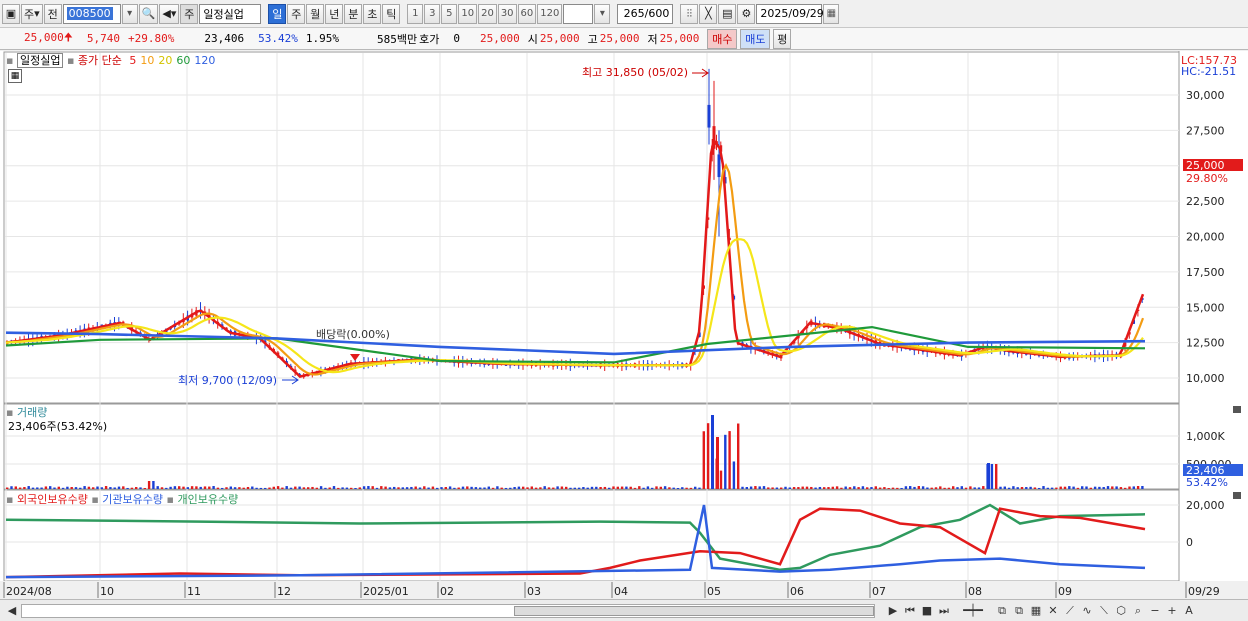 This screenshot has height=621, width=1248. I want to click on time-label: 11, so click(194, 591).